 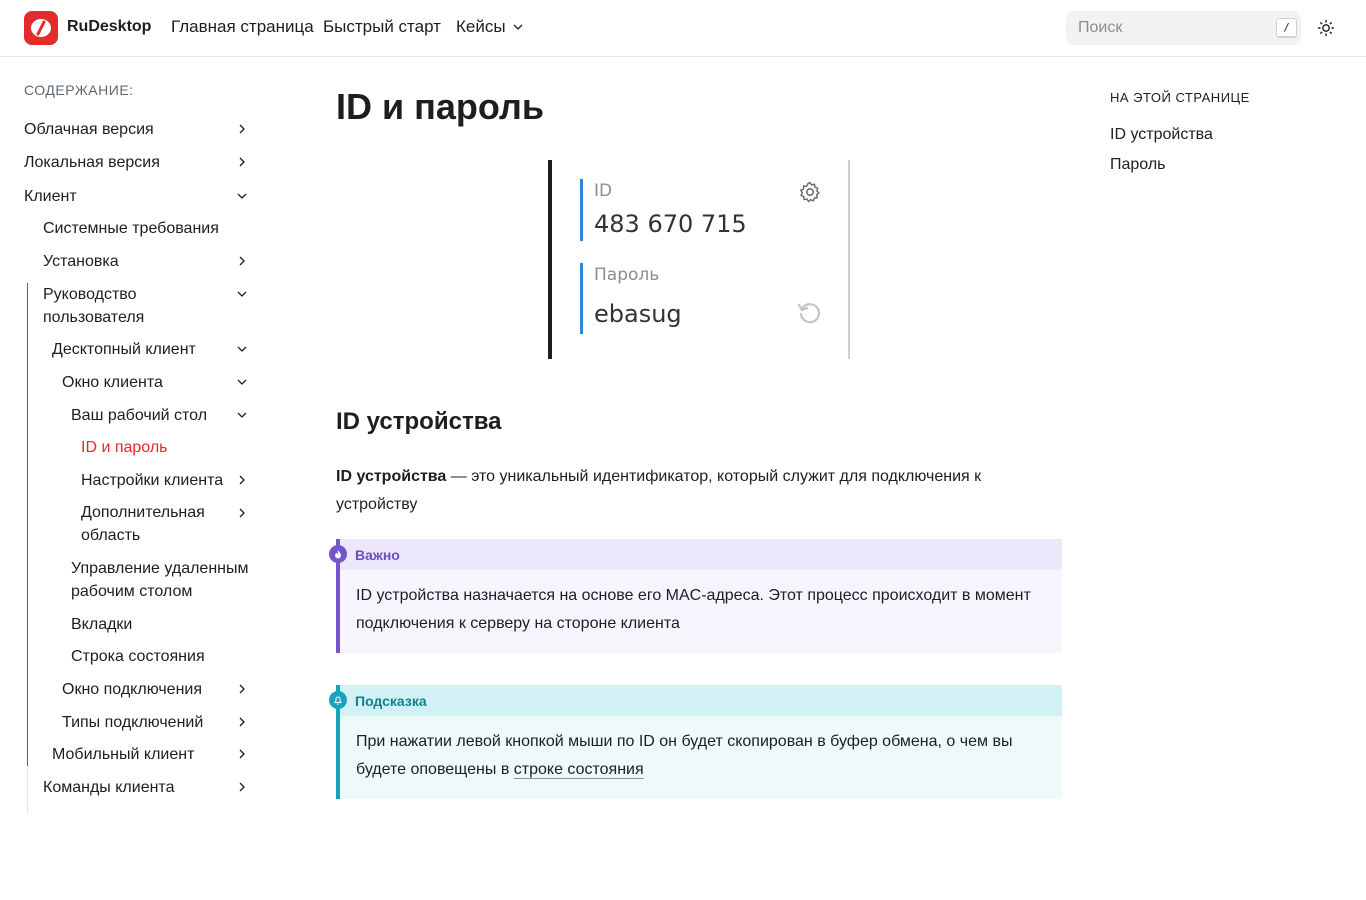 I want to click on toc-item-device-id: ID устройства, so click(x=1161, y=135).